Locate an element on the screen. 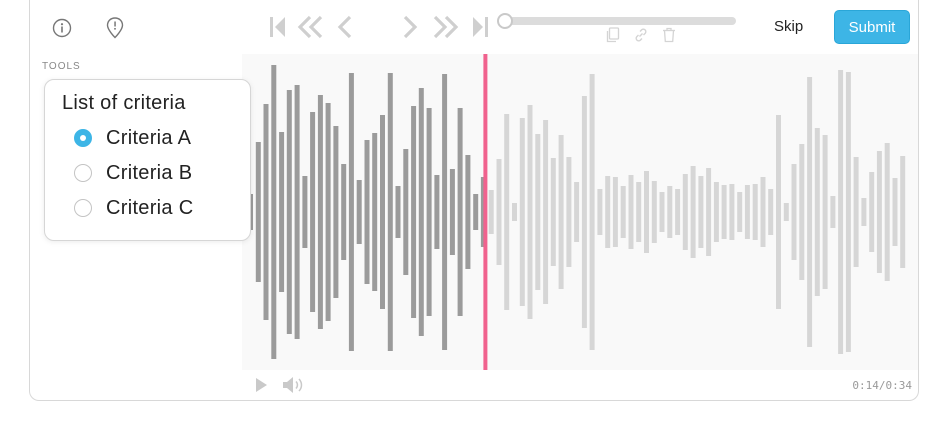 This screenshot has width=948, height=431. criteria-option-a: Criteria A is located at coordinates (132, 138).